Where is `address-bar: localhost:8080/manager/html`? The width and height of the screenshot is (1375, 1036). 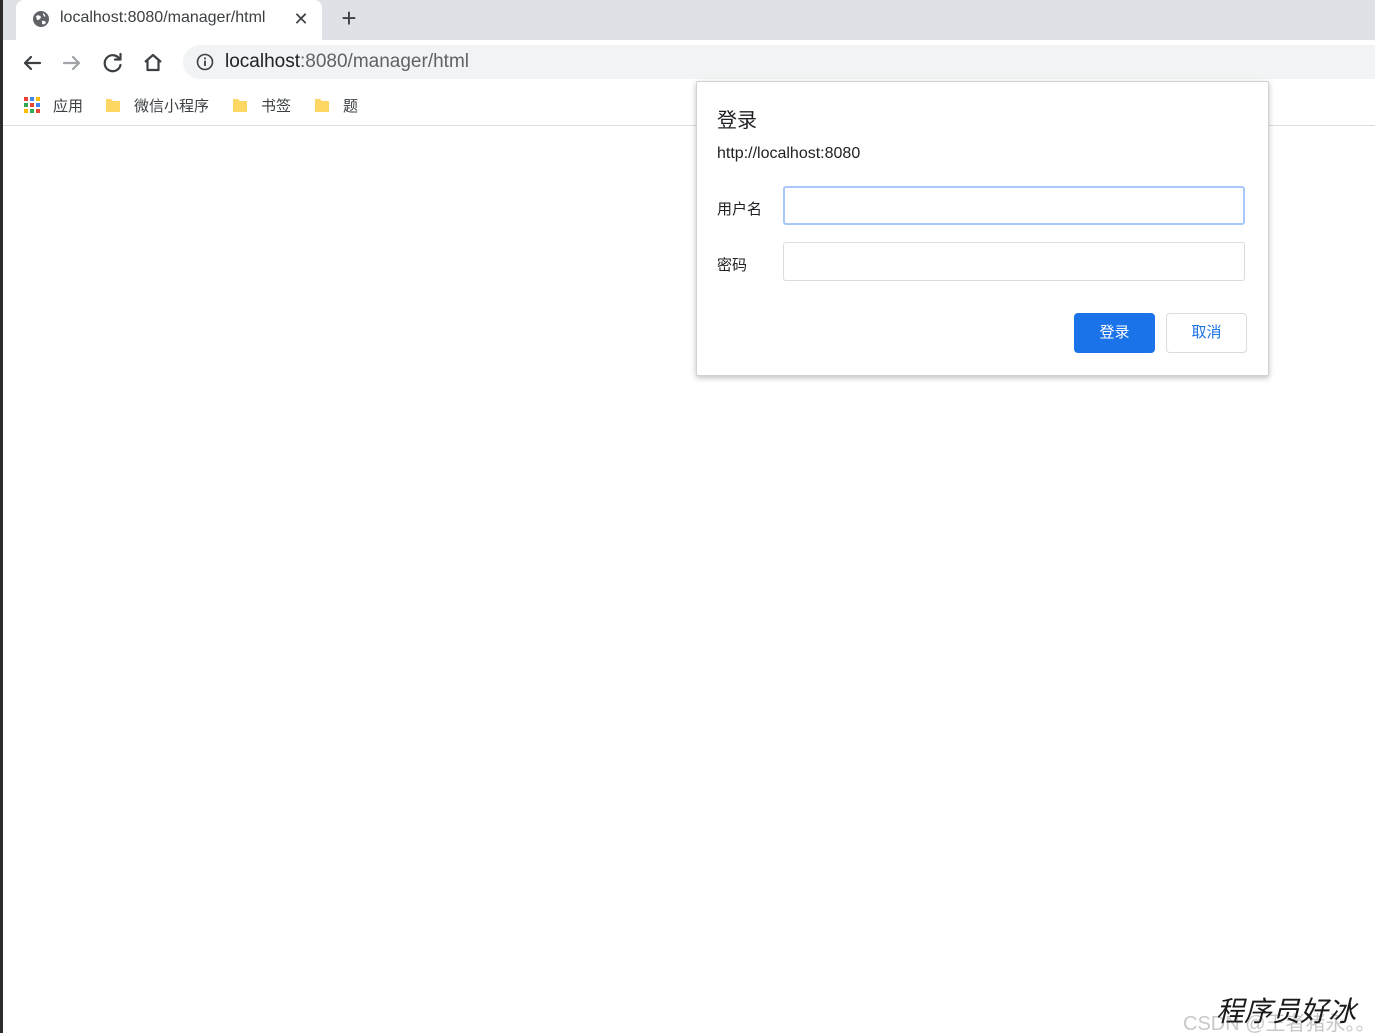 address-bar: localhost:8080/manager/html is located at coordinates (779, 62).